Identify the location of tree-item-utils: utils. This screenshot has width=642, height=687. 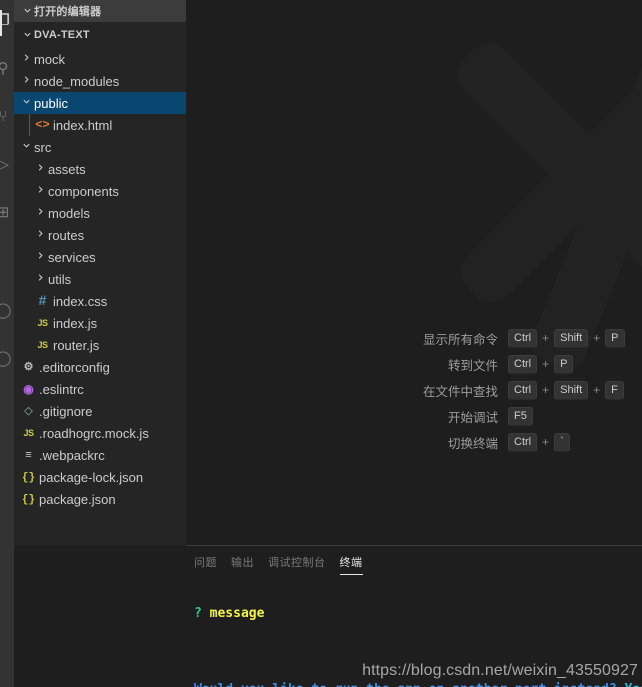
(100, 279).